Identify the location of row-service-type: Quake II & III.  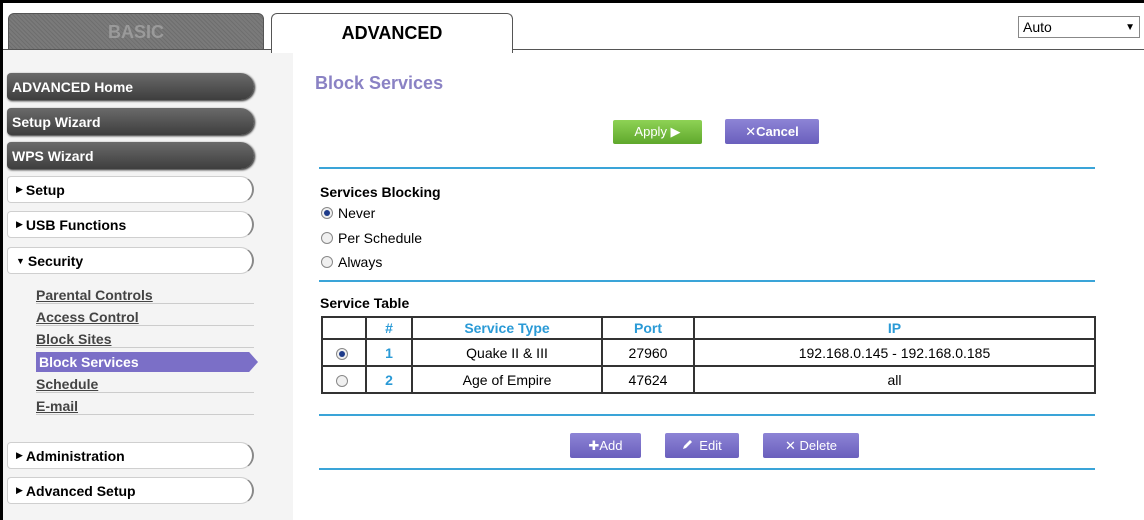
(507, 352).